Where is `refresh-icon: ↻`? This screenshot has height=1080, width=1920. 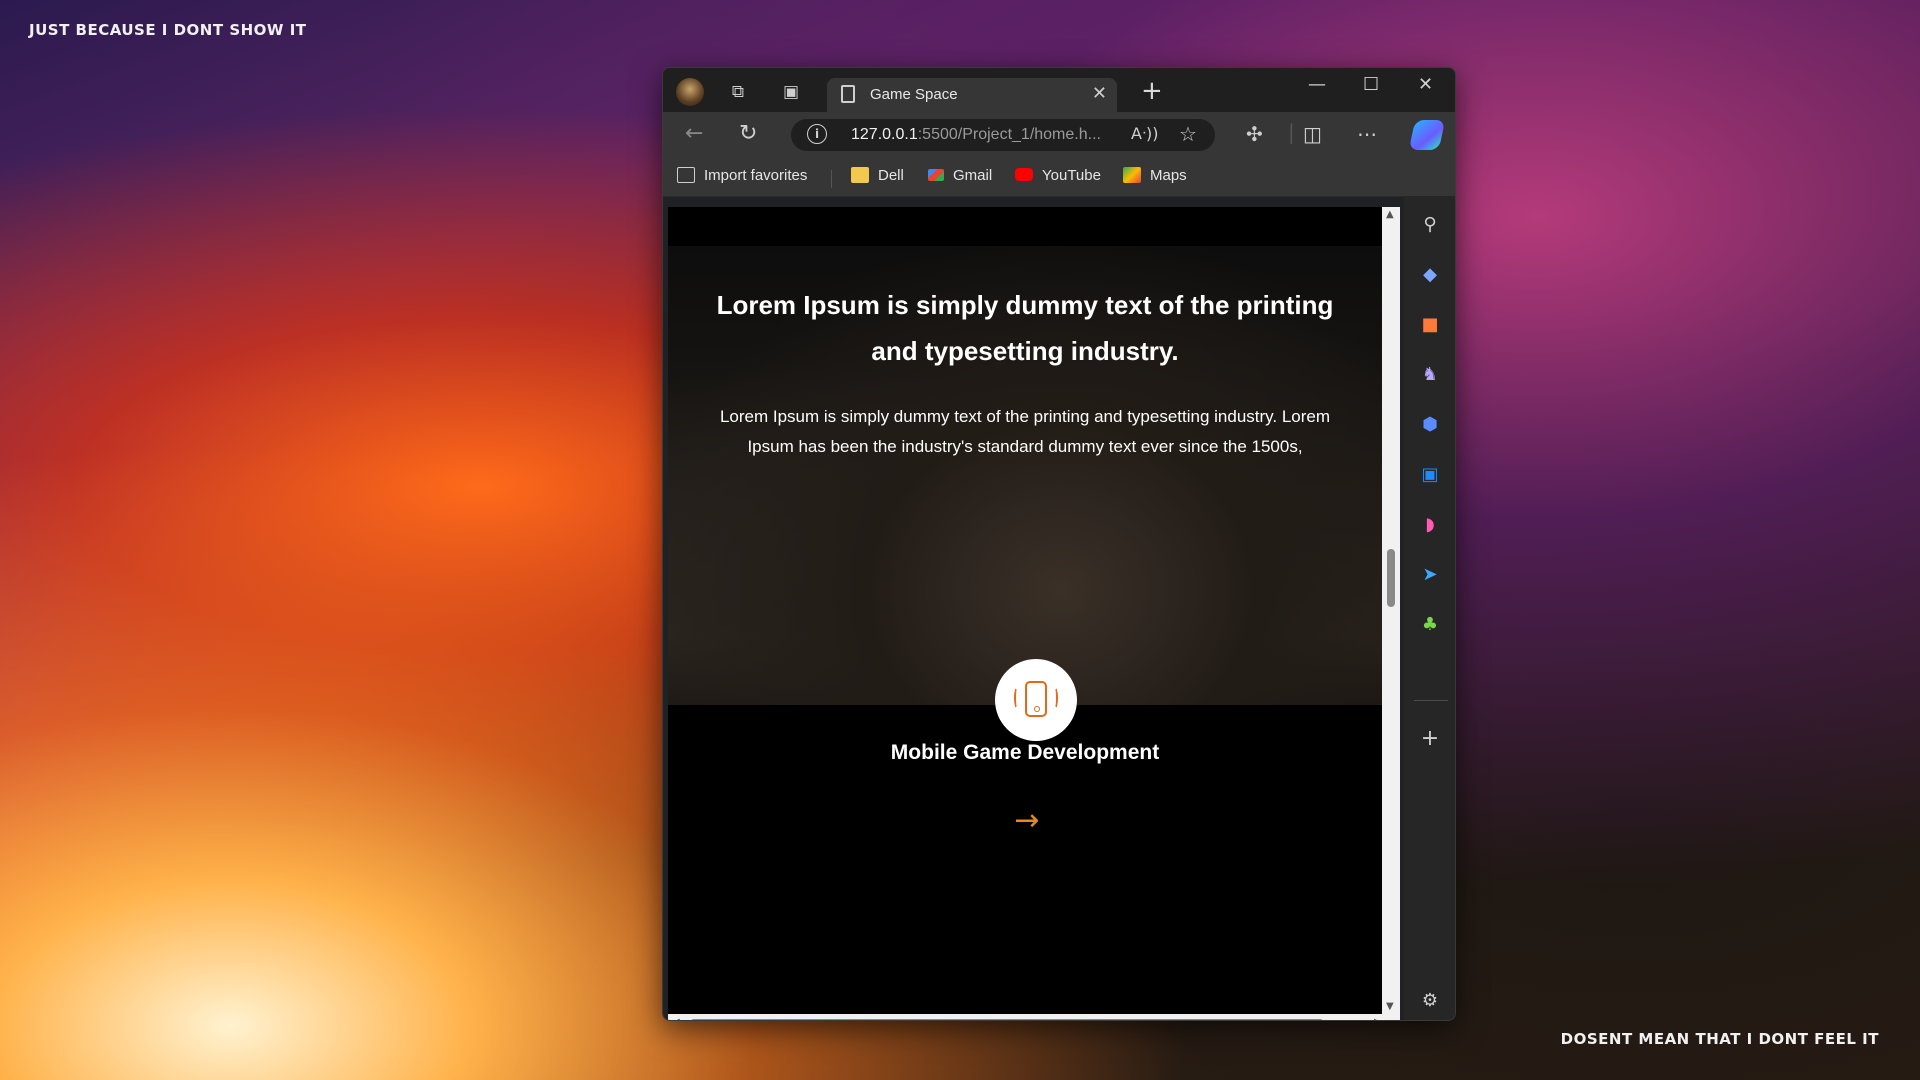
refresh-icon: ↻ is located at coordinates (748, 133).